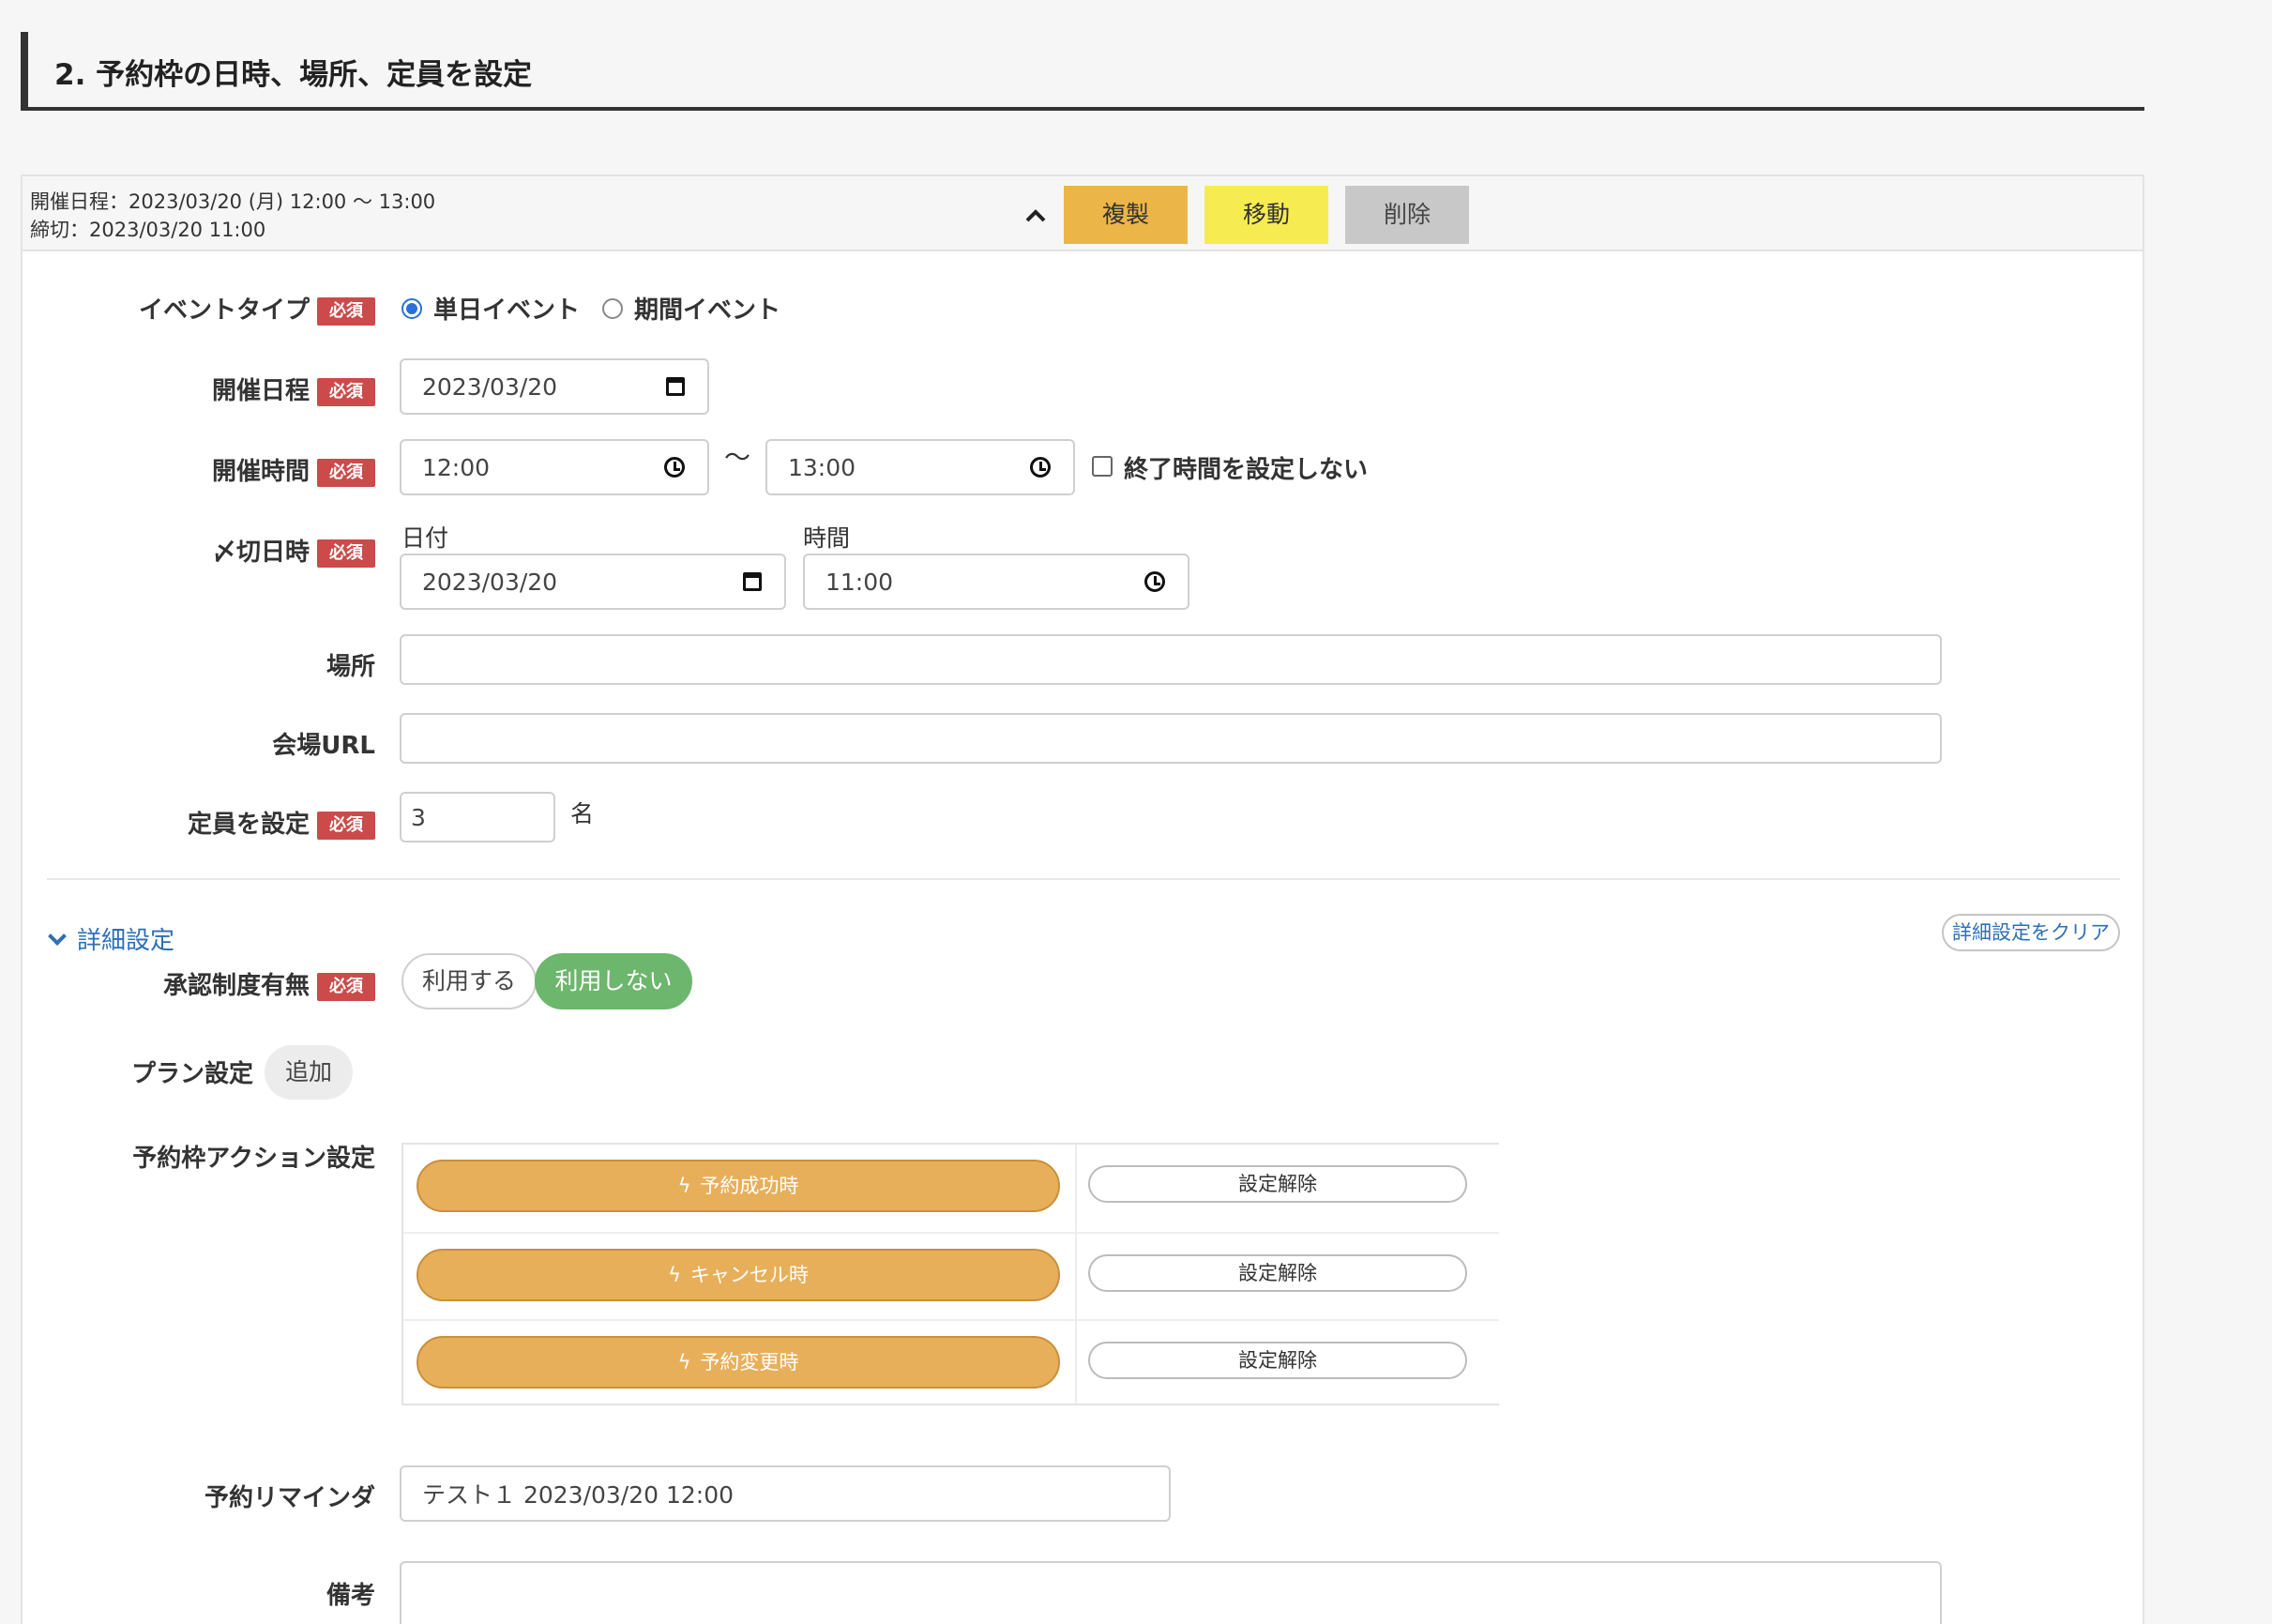 This screenshot has width=2272, height=1624. I want to click on capacity-unit: 名, so click(583, 813).